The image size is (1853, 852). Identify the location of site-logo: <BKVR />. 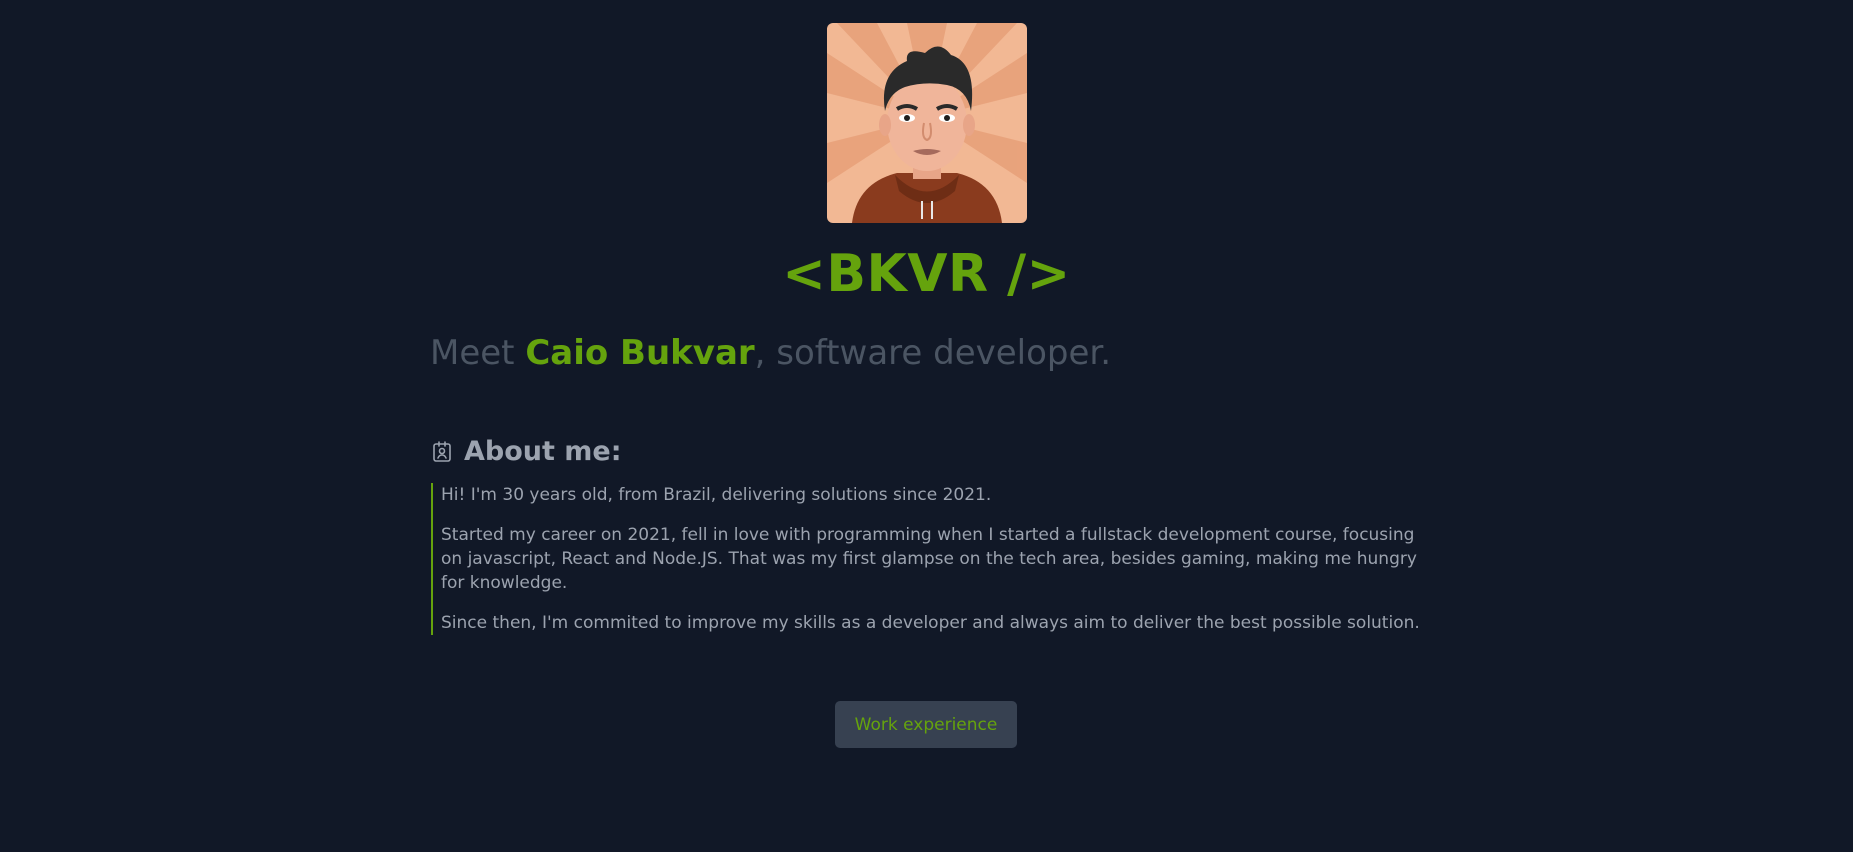
(926, 274).